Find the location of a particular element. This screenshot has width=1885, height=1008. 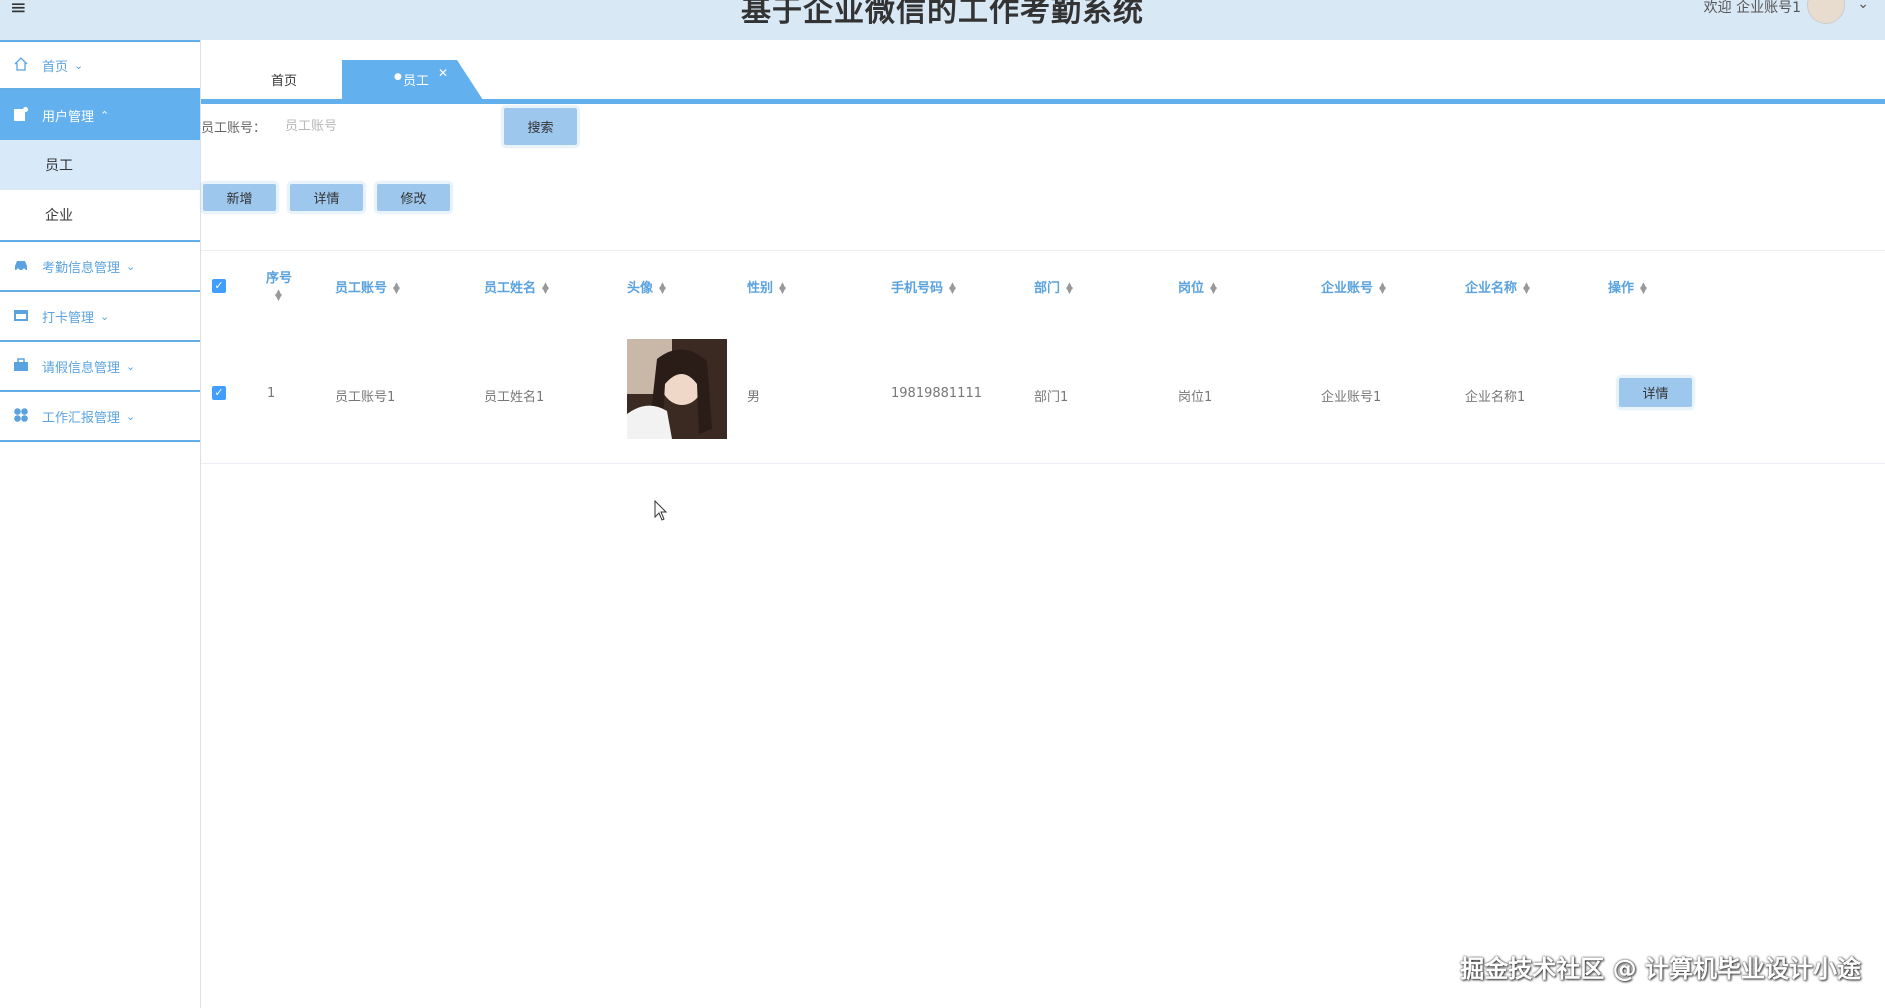

column-header-company-name: 企业名称 ▲ ▼ is located at coordinates (1497, 286).